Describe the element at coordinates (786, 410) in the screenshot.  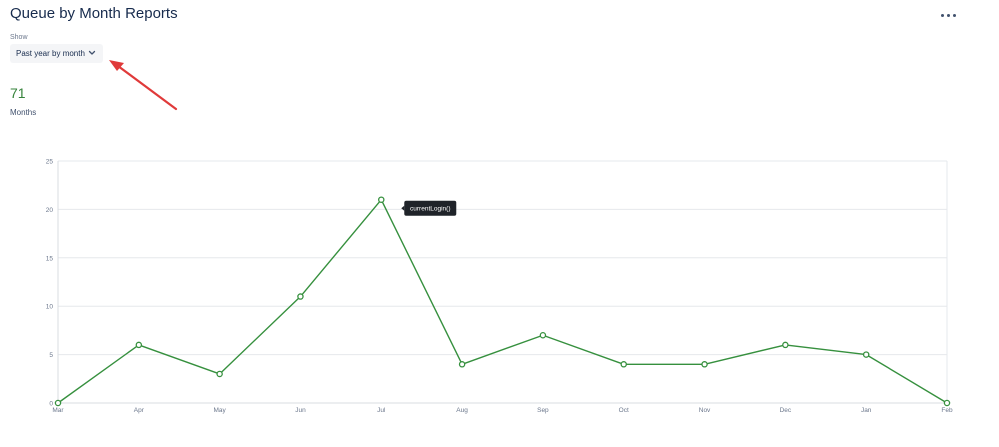
I see `x-tick-label: Dec` at that location.